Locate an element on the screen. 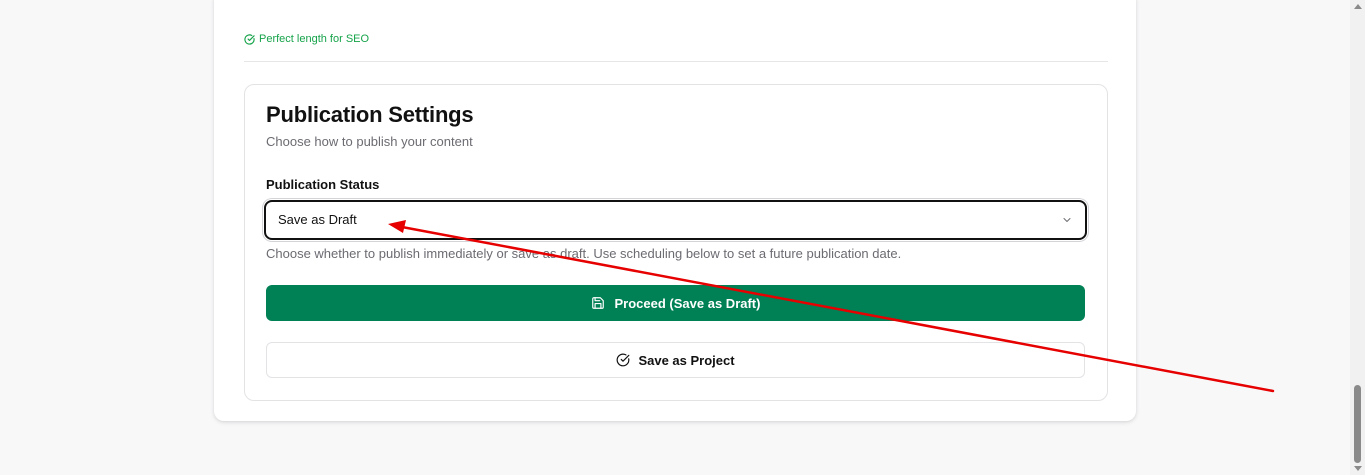 The image size is (1365, 475). select-value: Save as Draft is located at coordinates (317, 219).